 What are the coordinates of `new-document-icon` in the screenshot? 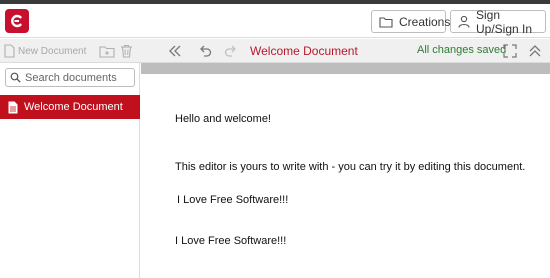 It's located at (9, 51).